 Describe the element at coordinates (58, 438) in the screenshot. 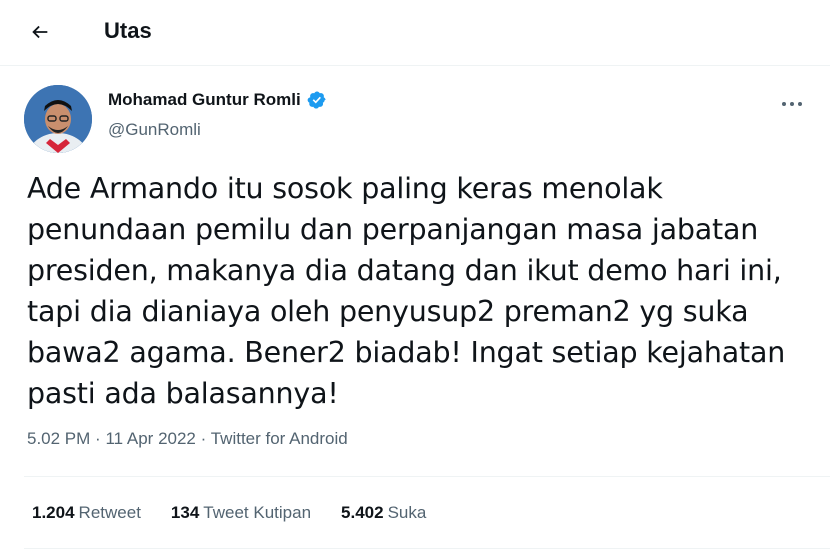

I see `tweet-time: 5.02 PM` at that location.